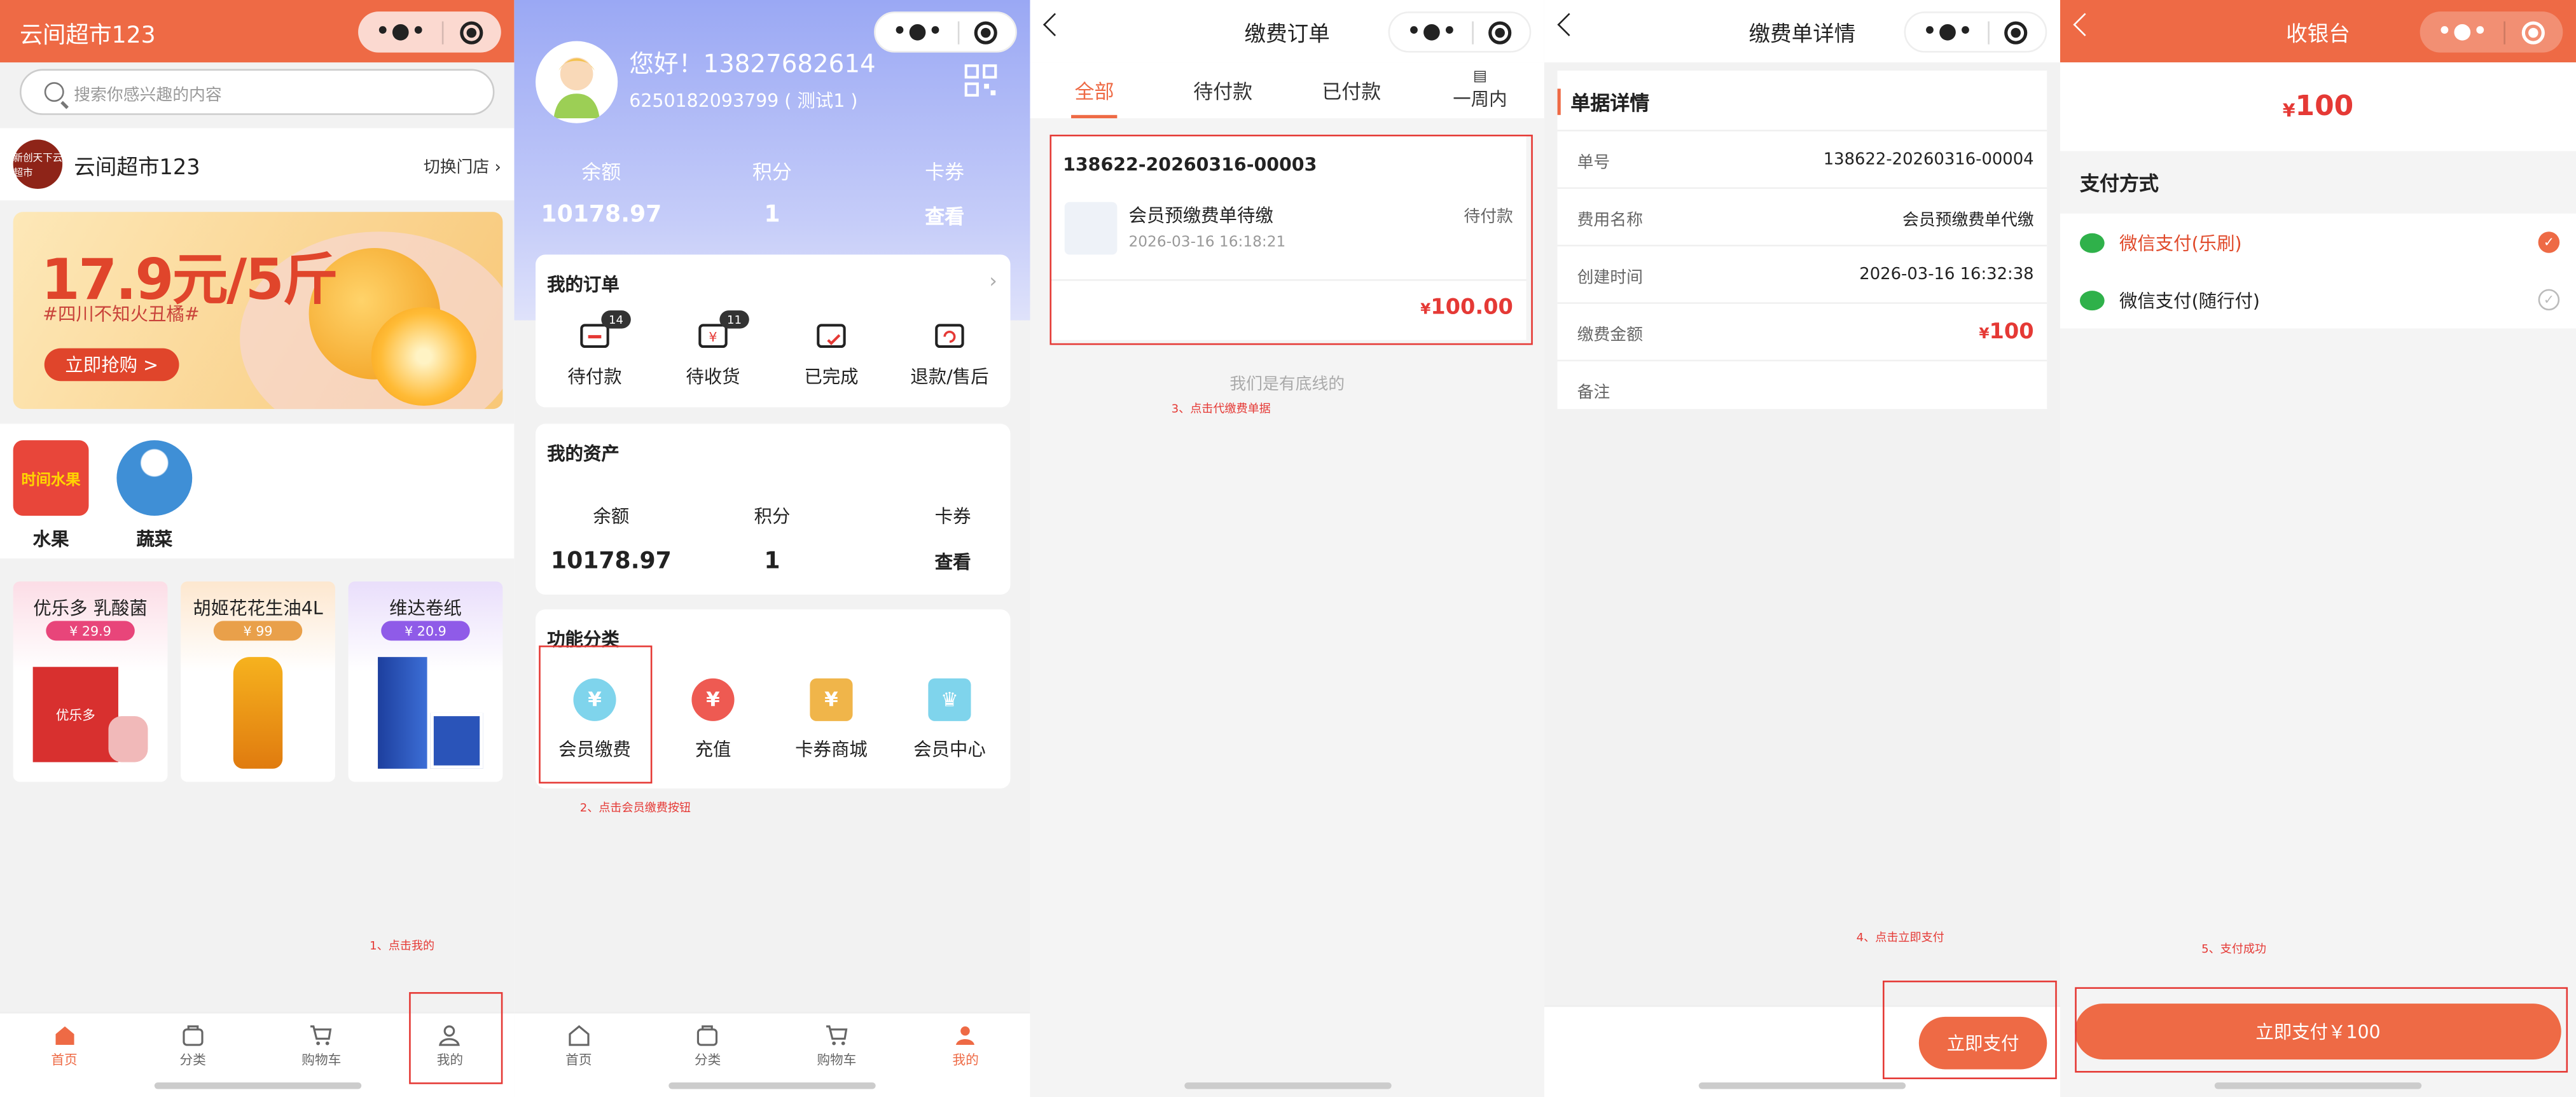 This screenshot has height=1097, width=2576. Describe the element at coordinates (424, 356) in the screenshot. I see `orange-half-image` at that location.